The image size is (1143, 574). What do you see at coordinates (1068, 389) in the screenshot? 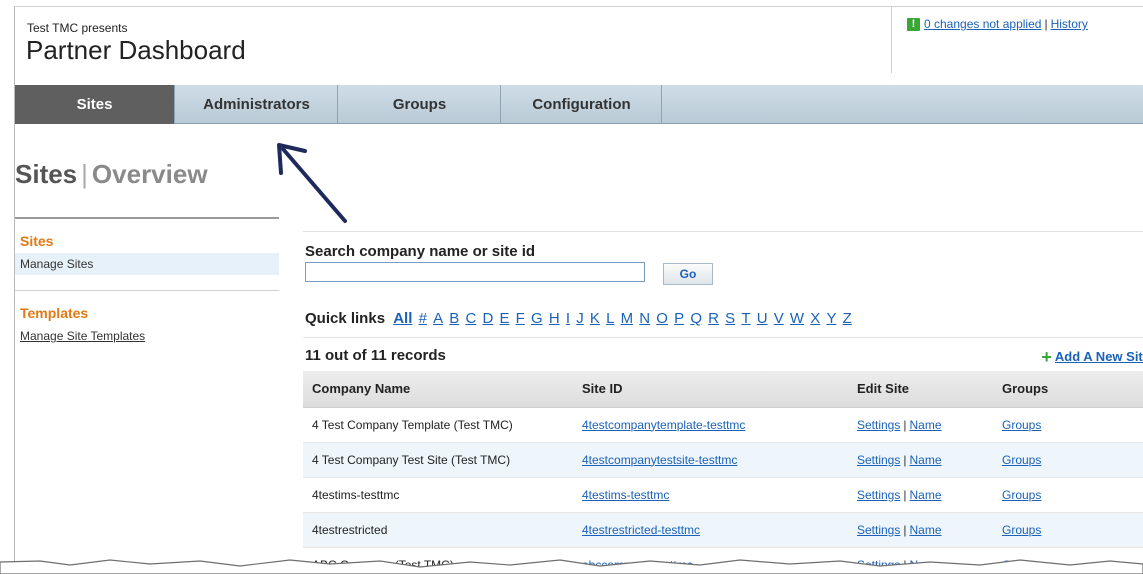
I see `column-header-groups: Groups` at bounding box center [1068, 389].